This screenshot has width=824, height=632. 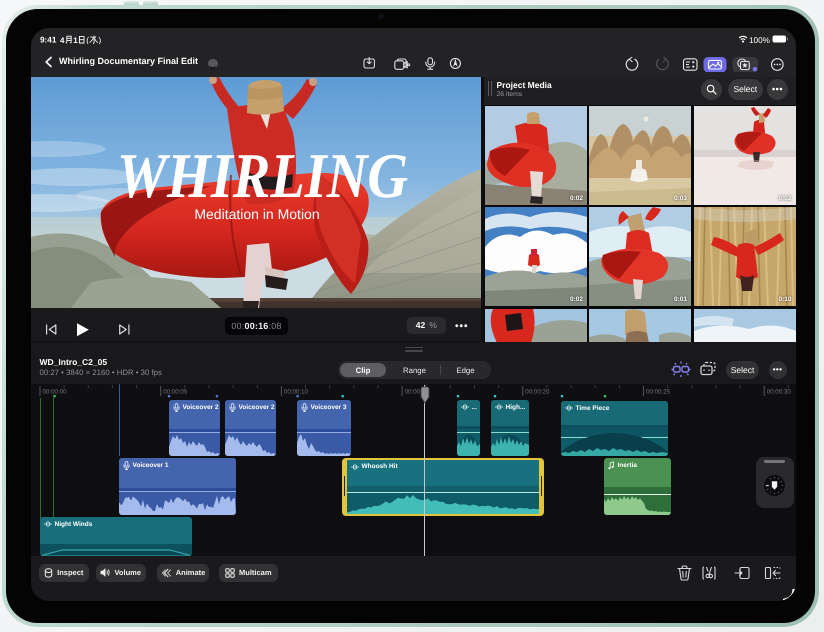 What do you see at coordinates (175, 392) in the screenshot?
I see `svg-text: 00:00:05` at bounding box center [175, 392].